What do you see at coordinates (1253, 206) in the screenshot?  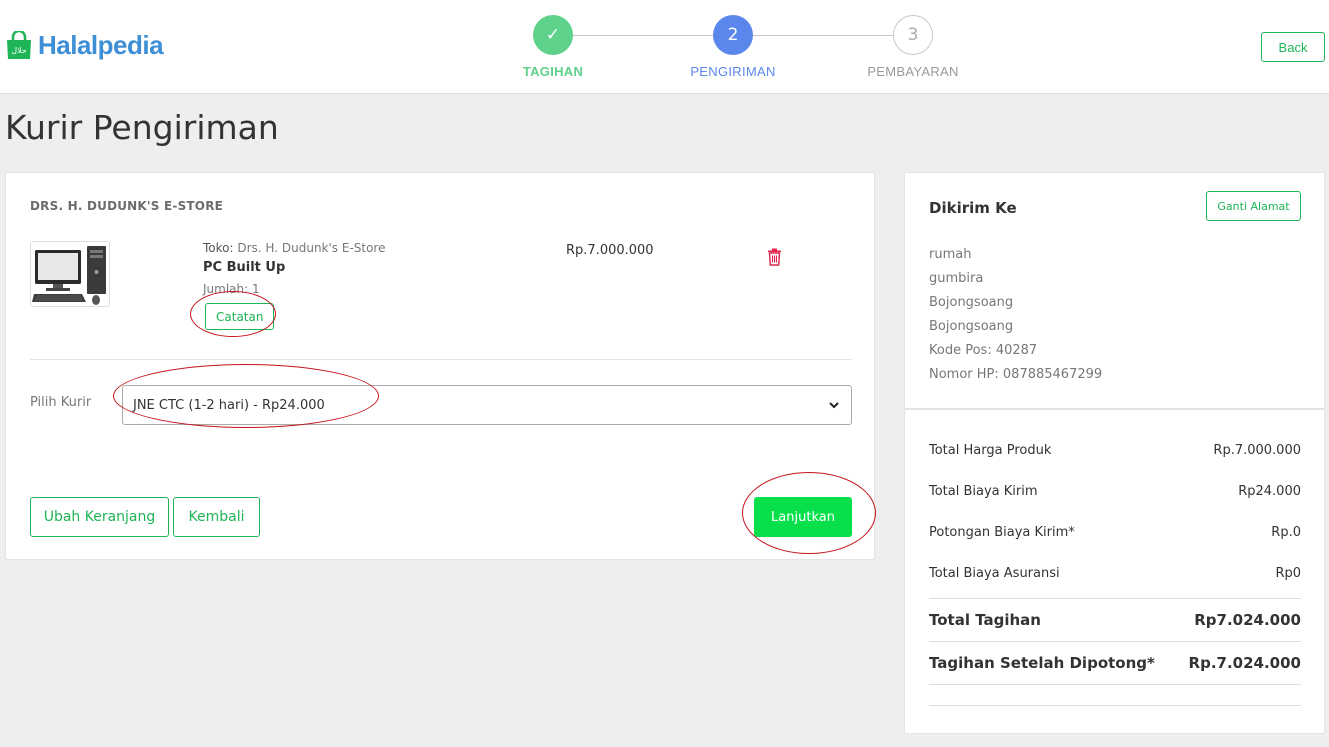 I see `ganti-alamat-button: Ganti Alamat` at bounding box center [1253, 206].